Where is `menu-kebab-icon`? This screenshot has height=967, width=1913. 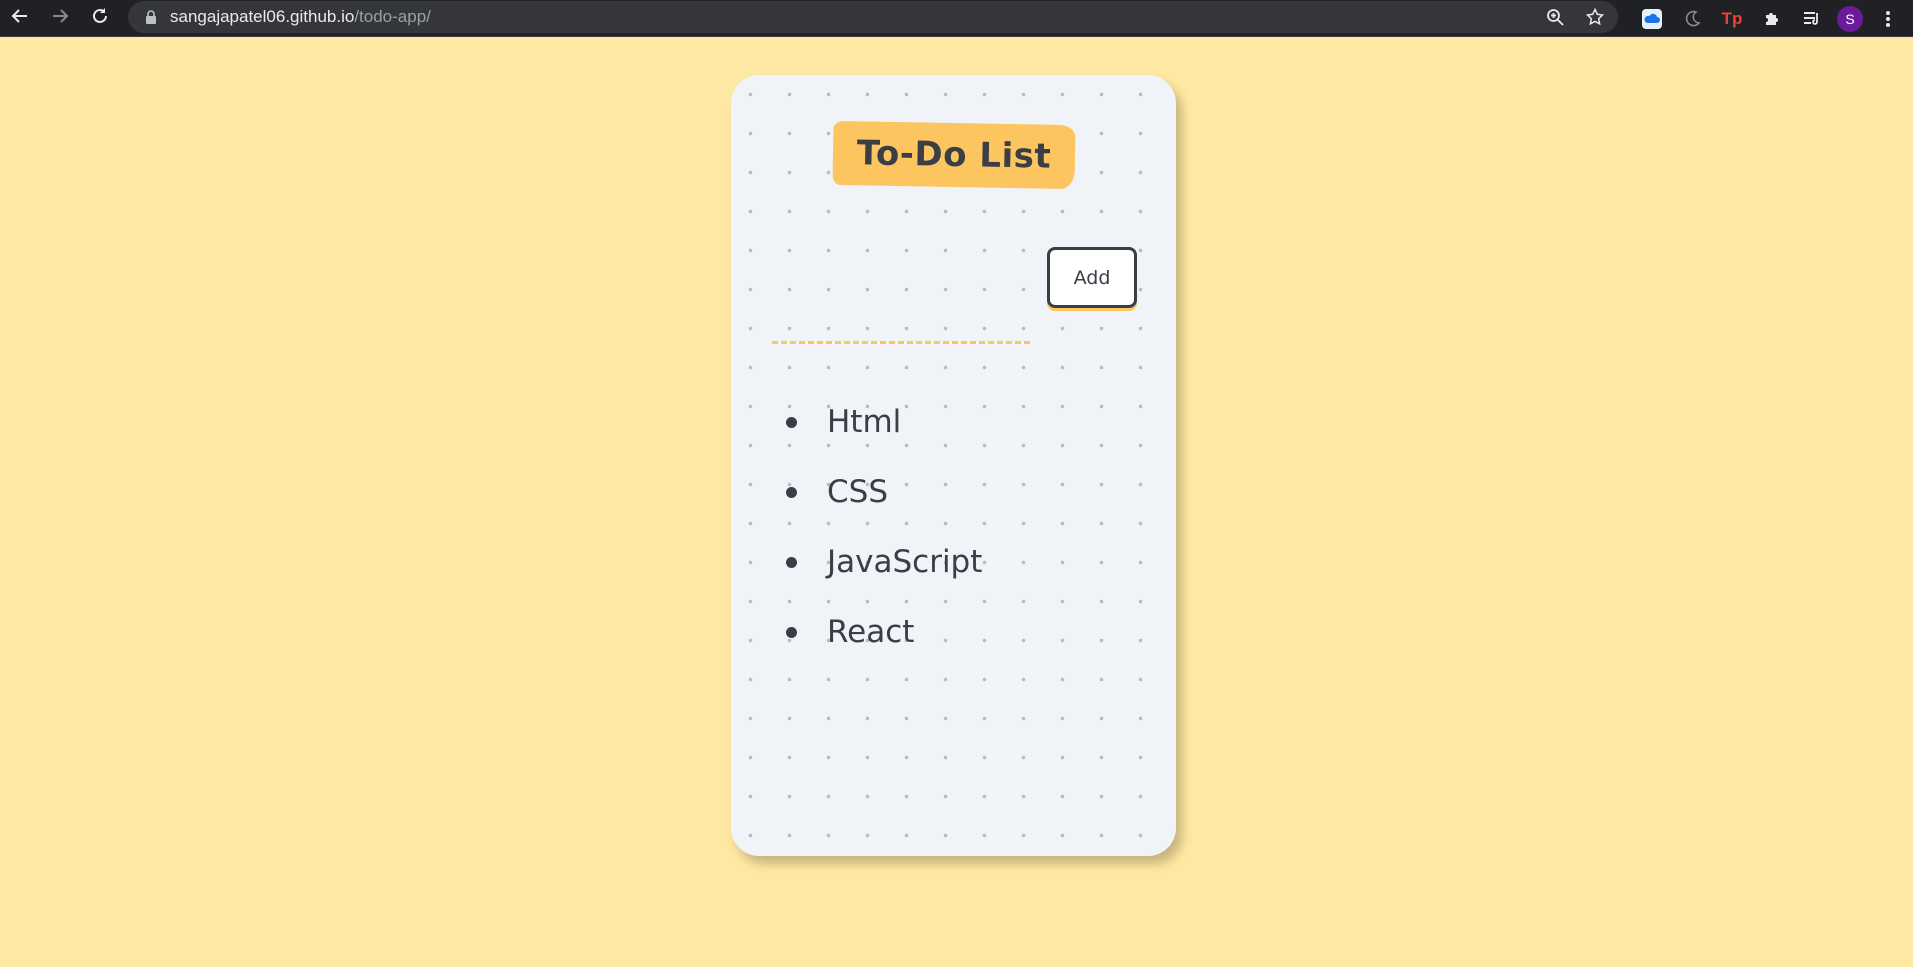
menu-kebab-icon is located at coordinates (1888, 19).